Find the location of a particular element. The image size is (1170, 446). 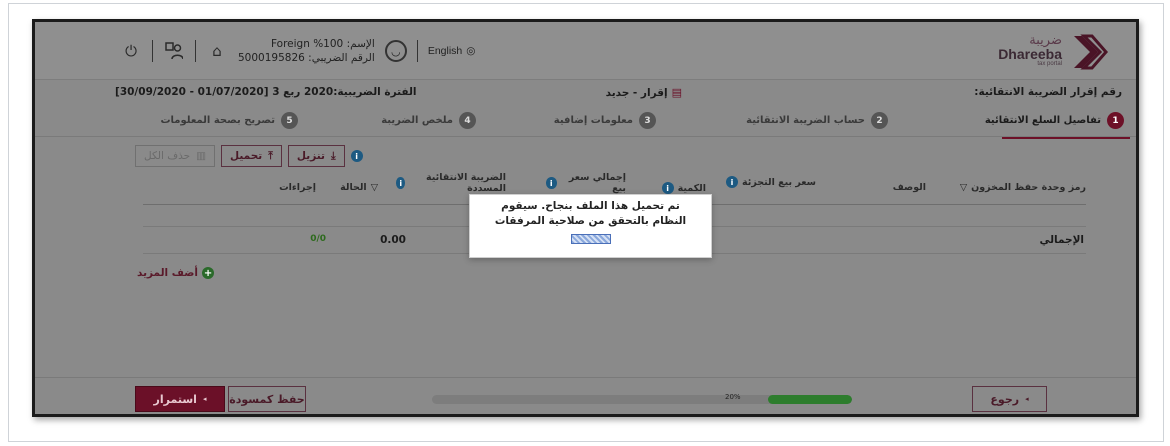

step-label: حساب الضريبة الانتقائية is located at coordinates (805, 120).